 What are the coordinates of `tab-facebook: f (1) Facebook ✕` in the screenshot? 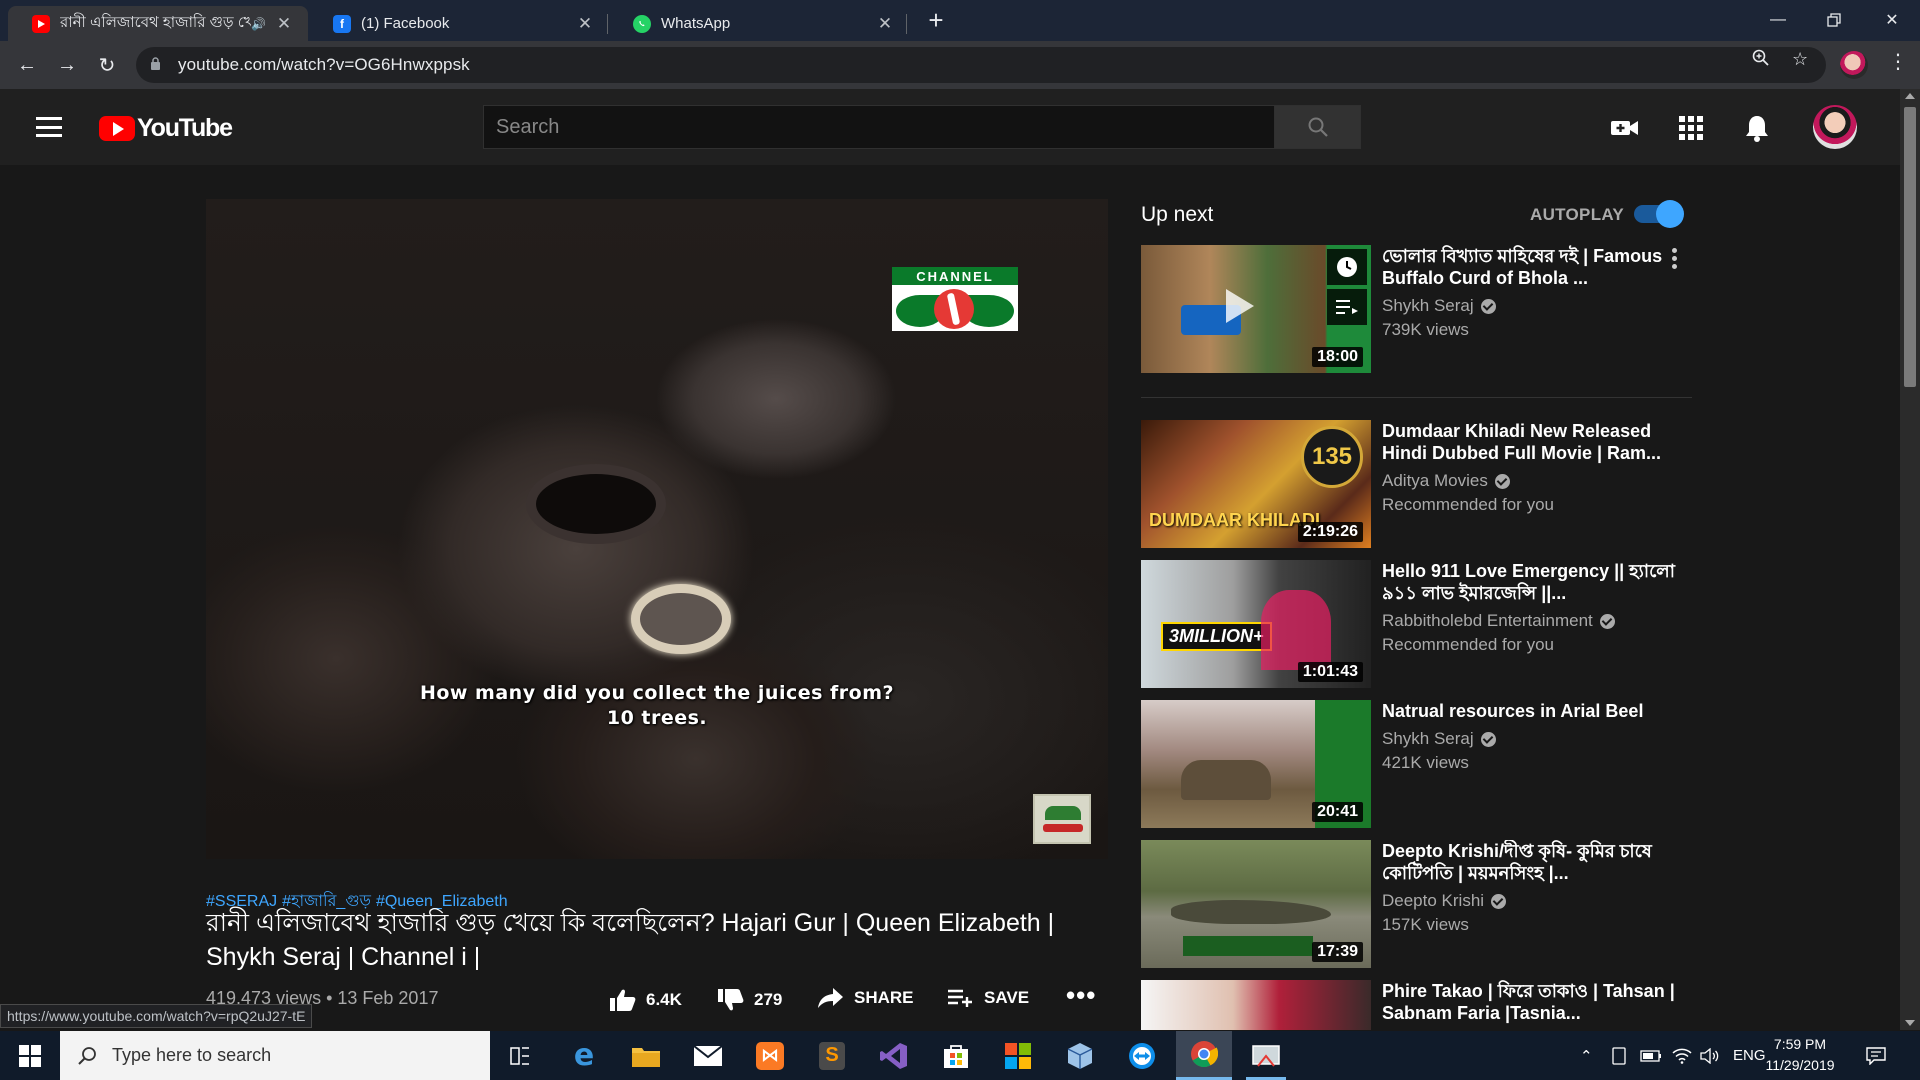 It's located at (459, 23).